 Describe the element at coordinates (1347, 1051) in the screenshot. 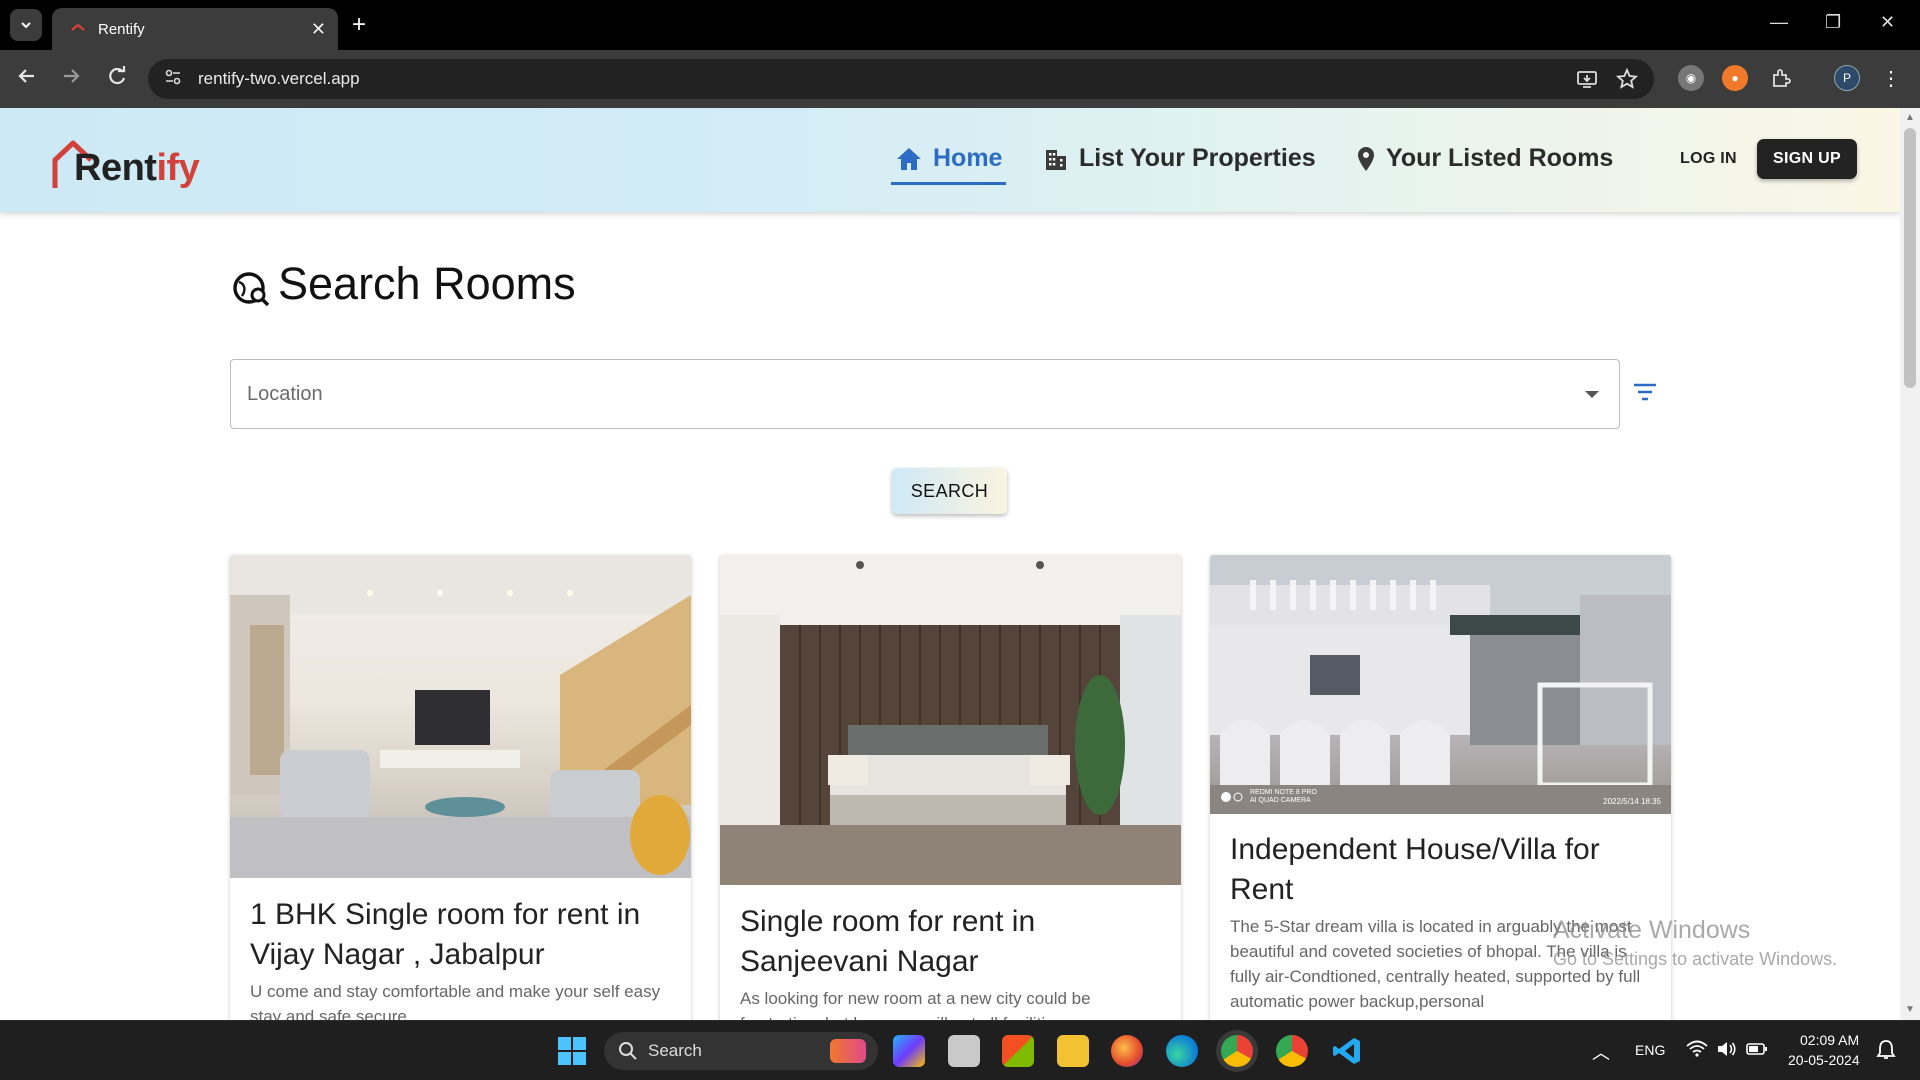

I see `vscode-icon` at that location.